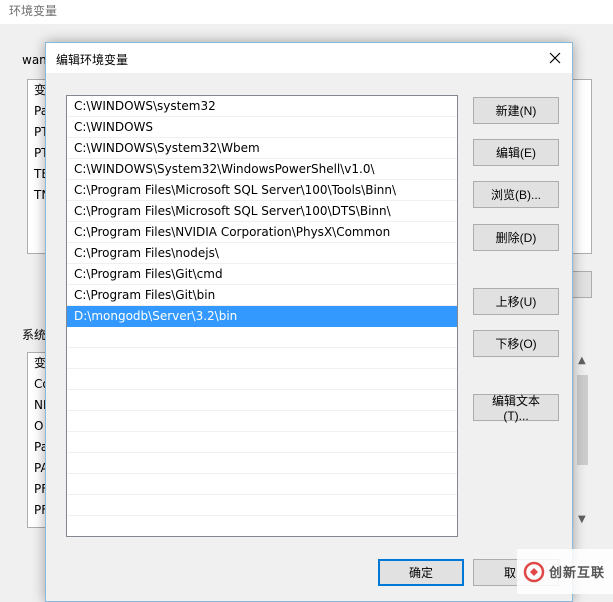 The image size is (613, 602). Describe the element at coordinates (262, 127) in the screenshot. I see `path-list-item: C:\WINDOWS` at that location.